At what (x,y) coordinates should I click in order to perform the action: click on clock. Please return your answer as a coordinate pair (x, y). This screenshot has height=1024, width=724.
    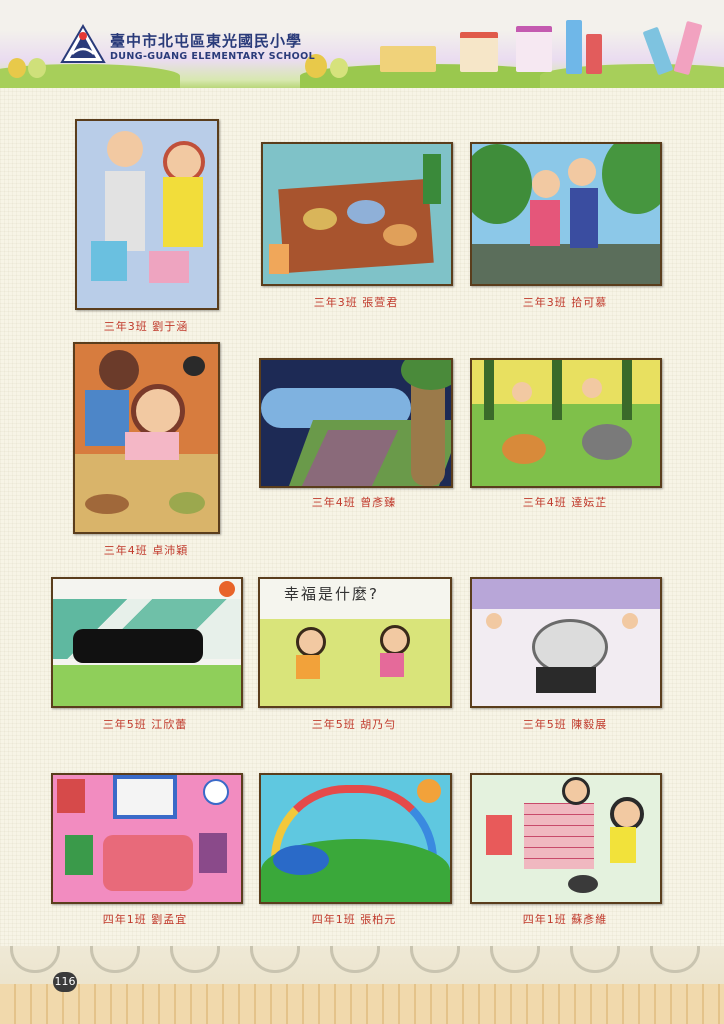
    Looking at the image, I should click on (216, 792).